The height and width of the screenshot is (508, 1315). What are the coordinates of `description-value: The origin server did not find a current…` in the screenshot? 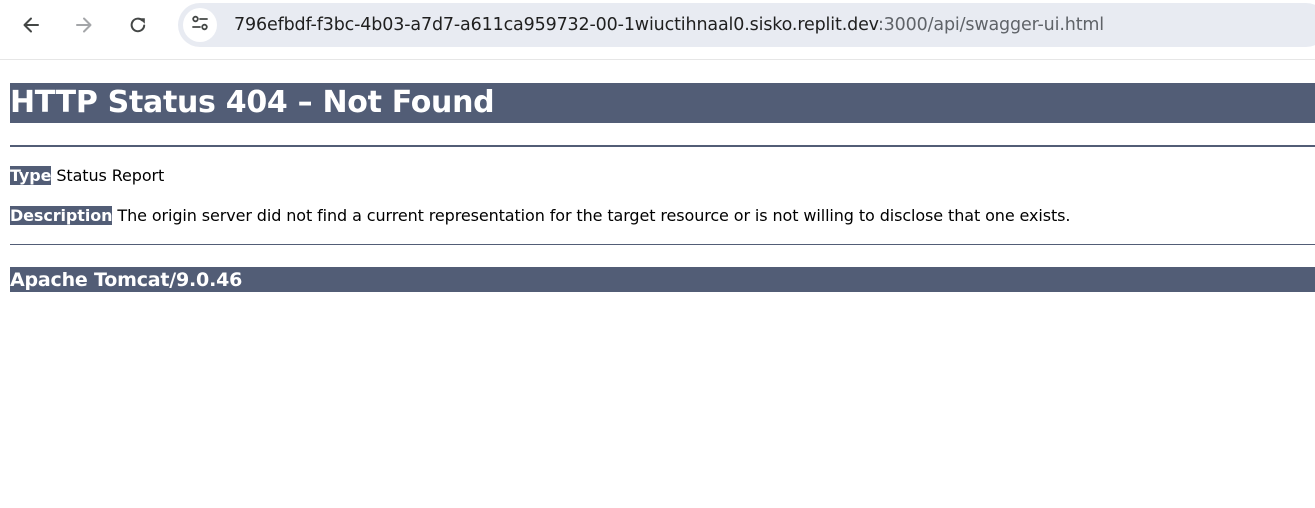 It's located at (594, 215).